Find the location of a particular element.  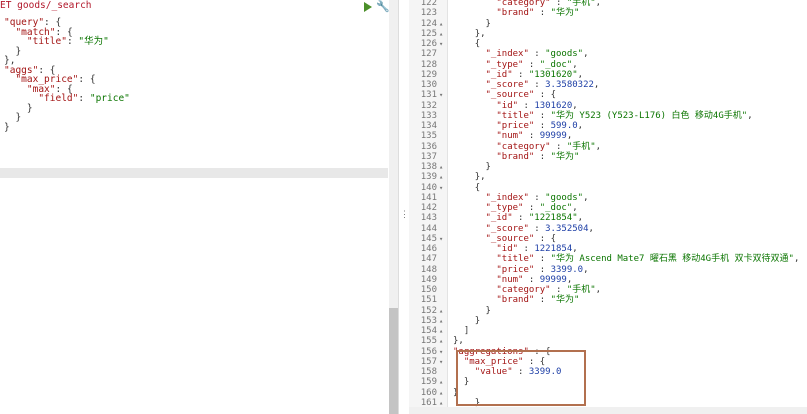

response-line: "price" : 599.0, is located at coordinates (540, 126).